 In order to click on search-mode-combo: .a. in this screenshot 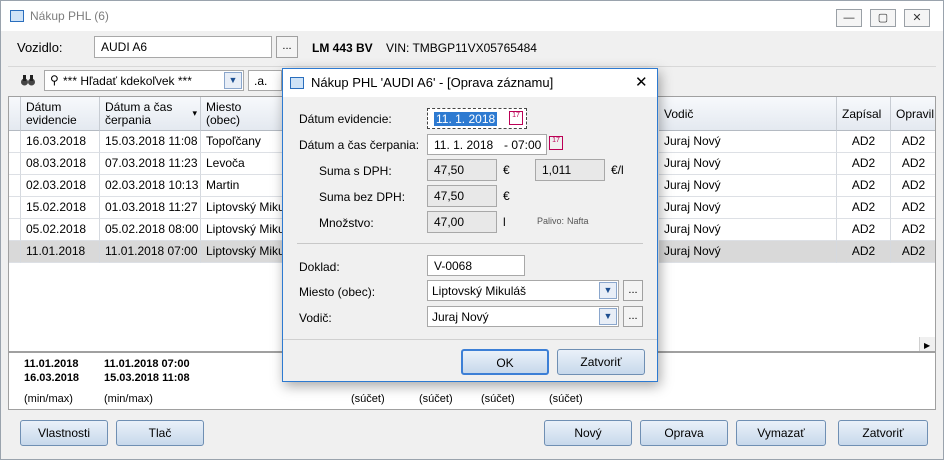, I will do `click(265, 80)`.